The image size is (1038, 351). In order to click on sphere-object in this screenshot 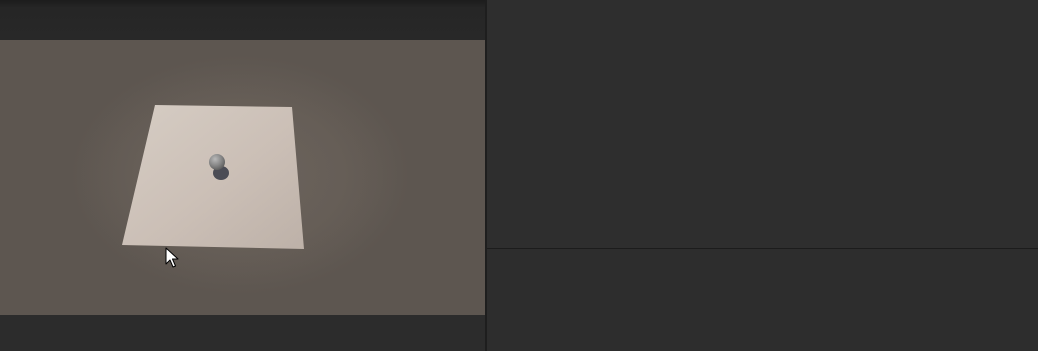, I will do `click(217, 162)`.